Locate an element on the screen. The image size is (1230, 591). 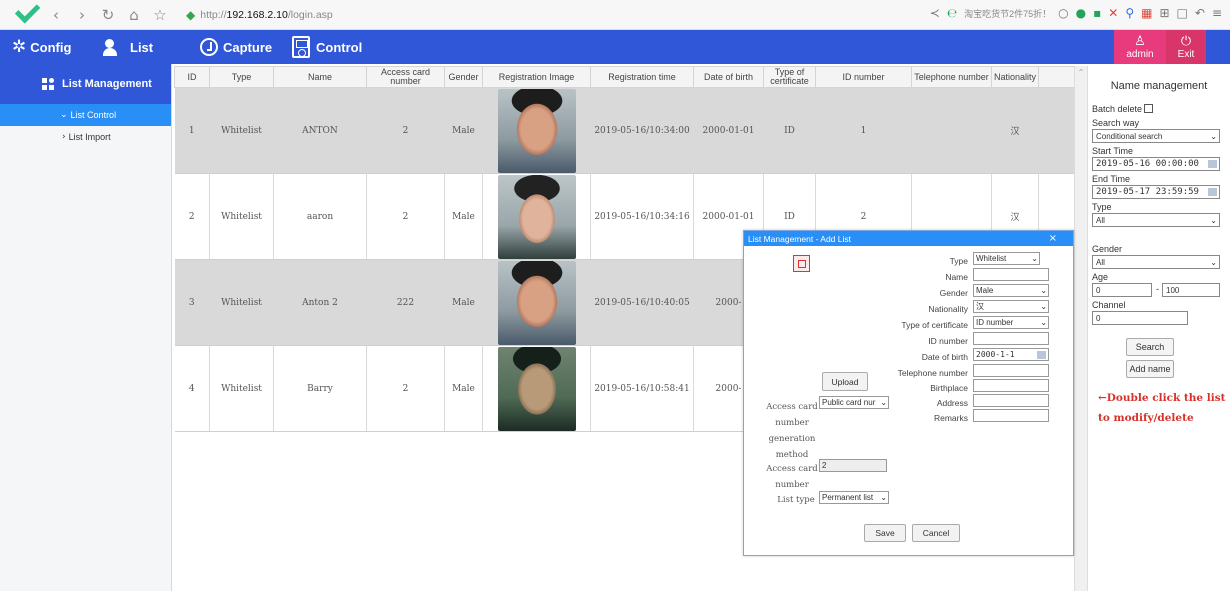
card-number-label-line: number is located at coordinates (792, 485).